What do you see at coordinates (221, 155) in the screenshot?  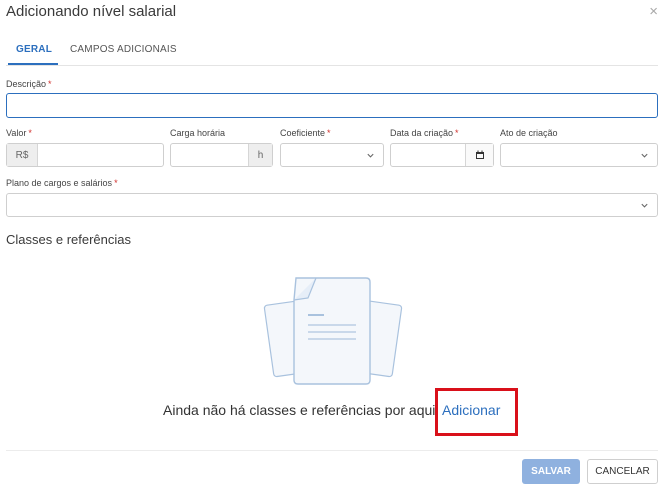 I see `carga-horaria-input: h` at bounding box center [221, 155].